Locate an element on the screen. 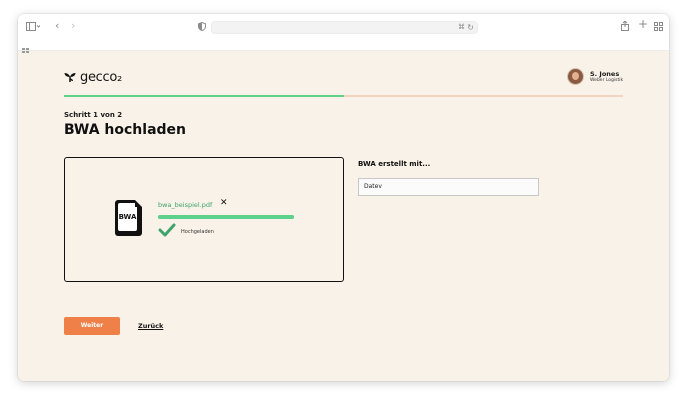  avatar is located at coordinates (575, 76).